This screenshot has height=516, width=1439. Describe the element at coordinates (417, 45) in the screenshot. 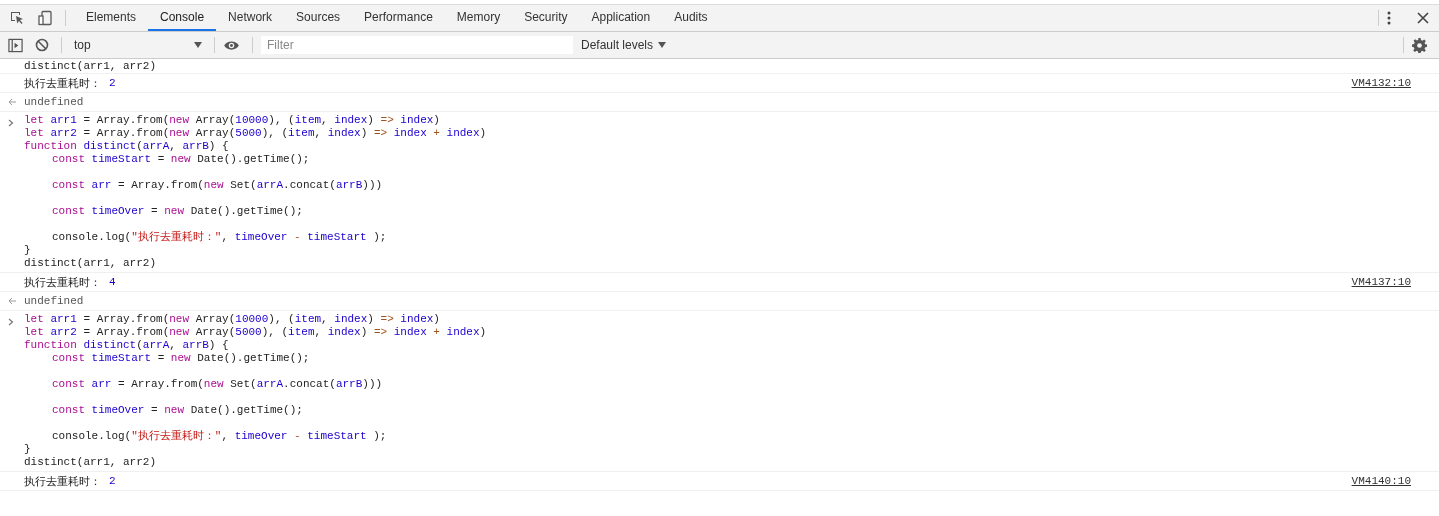

I see `filter-field: Filter` at that location.